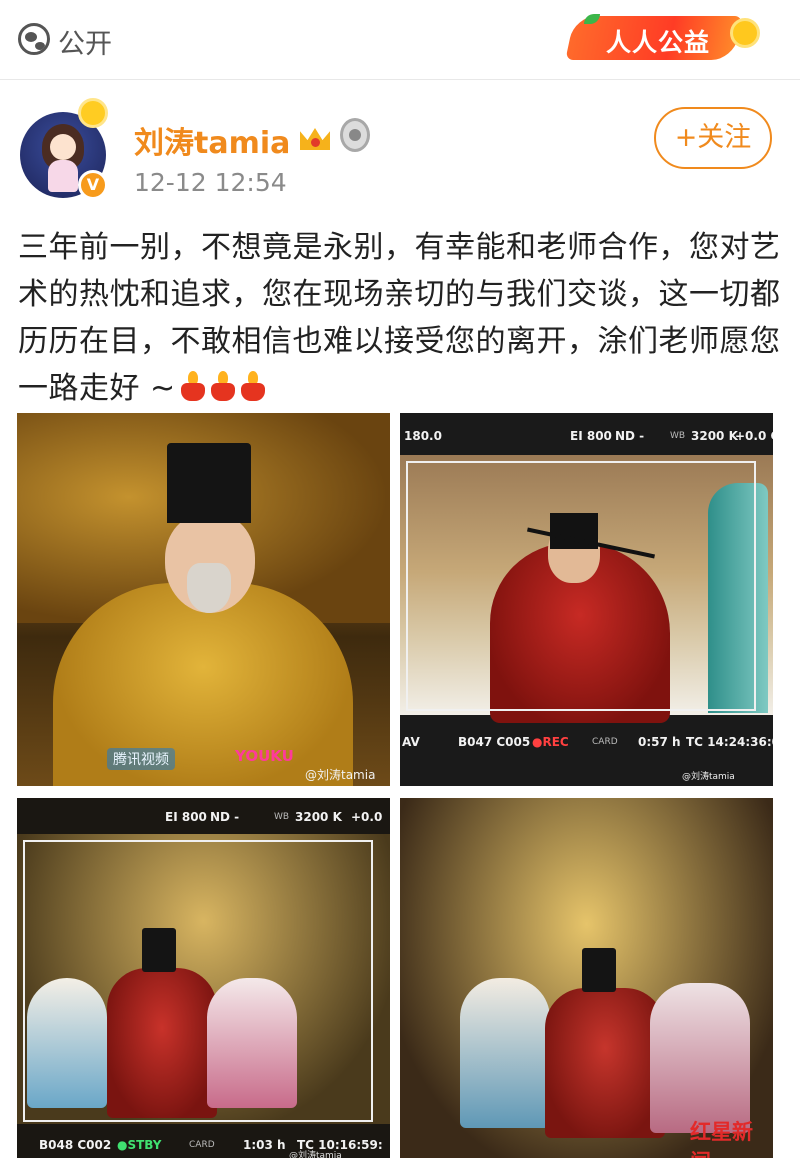 The width and height of the screenshot is (800, 1159). I want to click on candle-emoji-group, so click(221, 391).